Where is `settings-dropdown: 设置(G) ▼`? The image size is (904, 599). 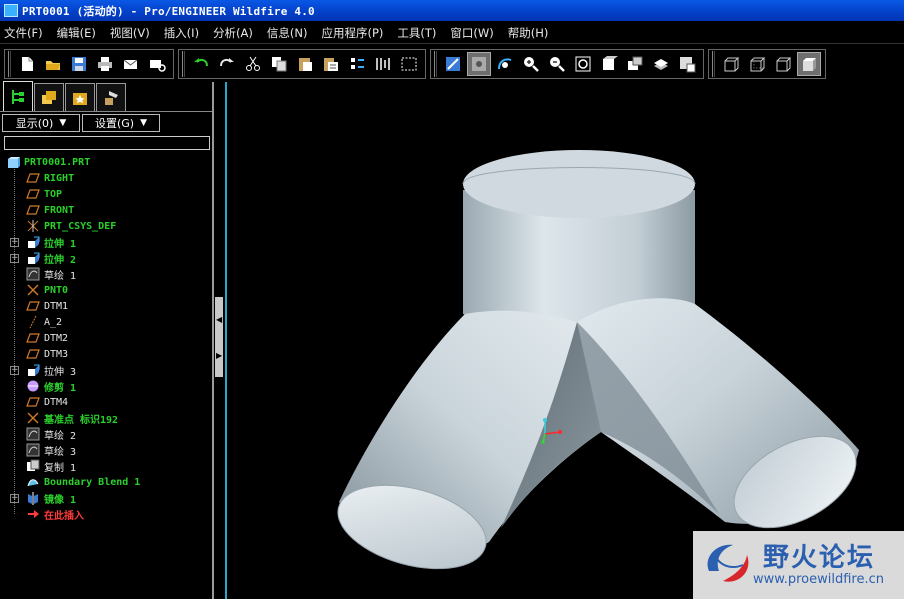 settings-dropdown: 设置(G) ▼ is located at coordinates (121, 123).